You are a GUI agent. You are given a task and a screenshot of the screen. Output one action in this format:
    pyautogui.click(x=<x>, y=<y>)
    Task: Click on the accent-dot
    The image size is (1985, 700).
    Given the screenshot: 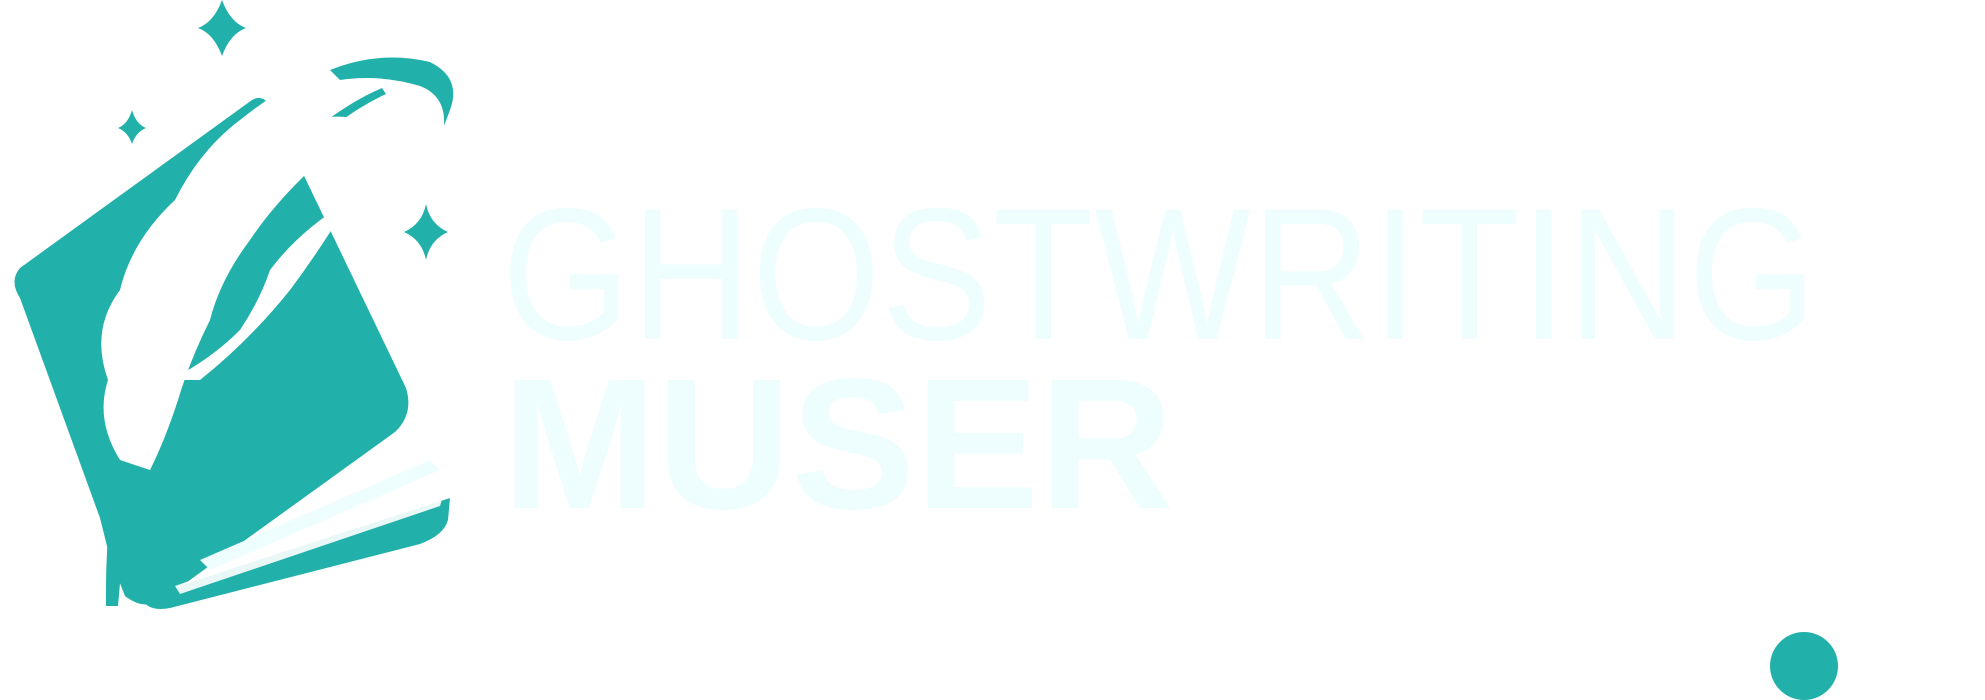 What is the action you would take?
    pyautogui.click(x=1804, y=666)
    